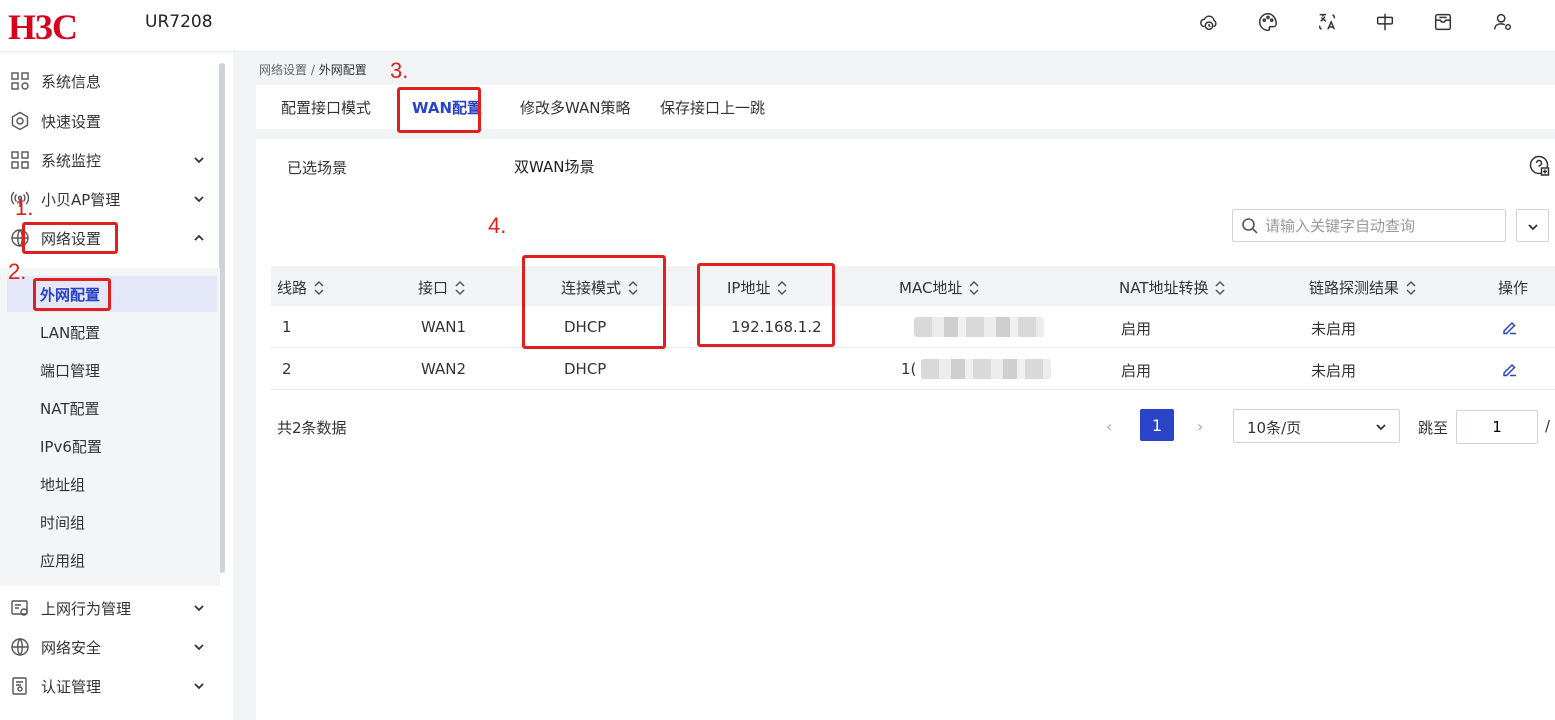  Describe the element at coordinates (63, 522) in the screenshot. I see `submenu-item-label: 时间组` at that location.